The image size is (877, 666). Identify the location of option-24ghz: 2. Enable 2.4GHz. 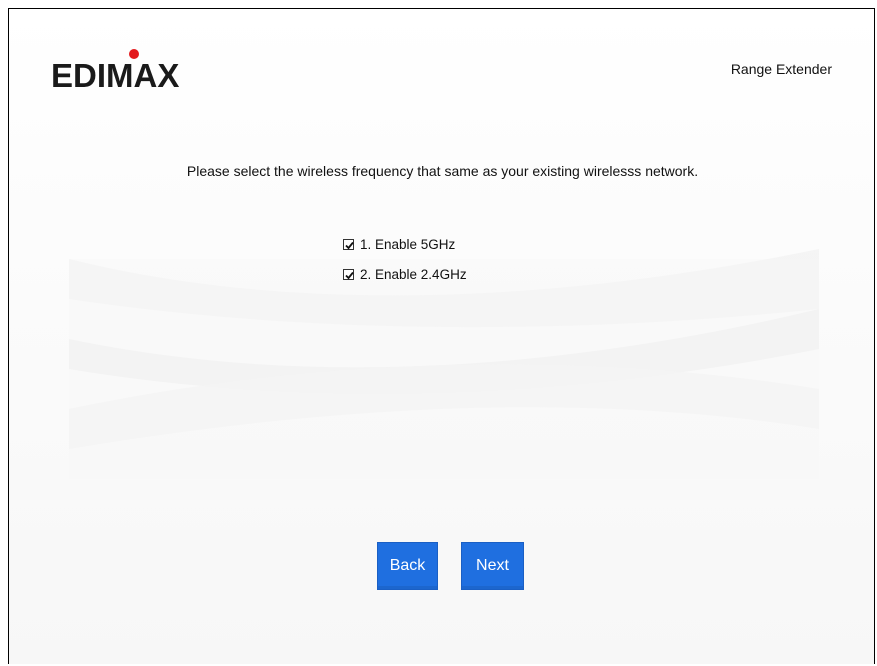
(405, 274).